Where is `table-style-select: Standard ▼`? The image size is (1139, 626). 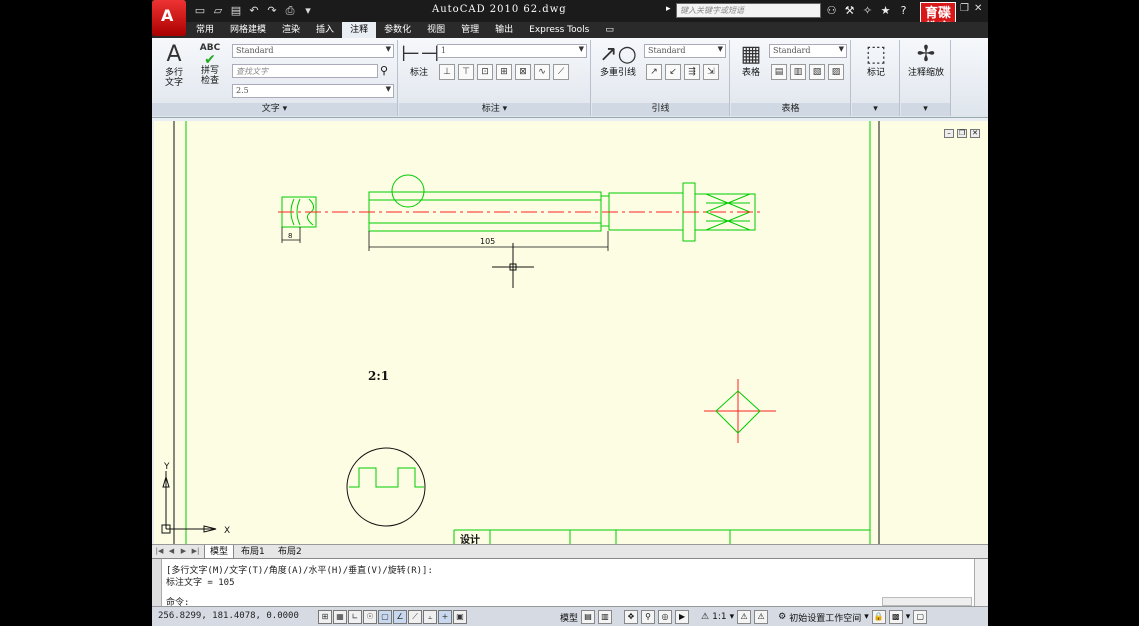 table-style-select: Standard ▼ is located at coordinates (808, 51).